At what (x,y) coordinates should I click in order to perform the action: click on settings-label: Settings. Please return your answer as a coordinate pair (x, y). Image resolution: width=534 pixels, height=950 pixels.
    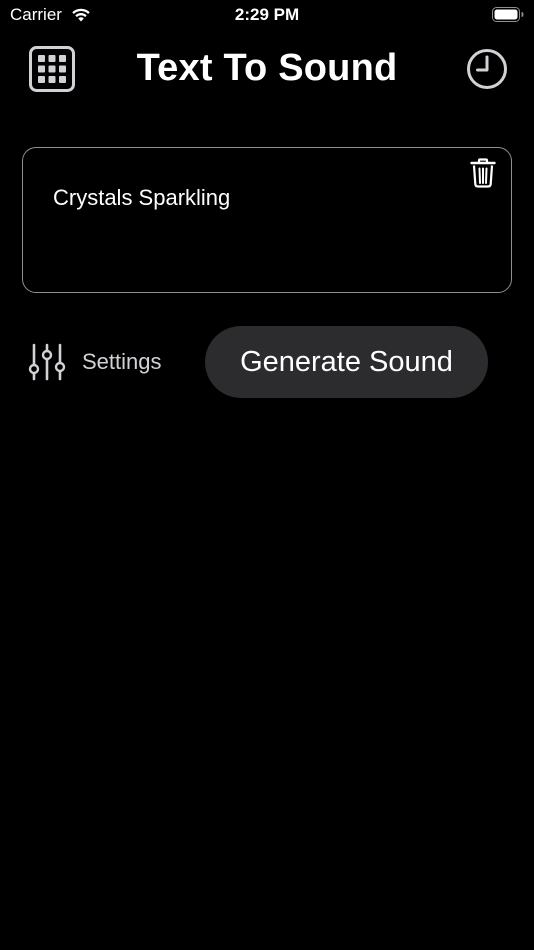
    Looking at the image, I should click on (122, 362).